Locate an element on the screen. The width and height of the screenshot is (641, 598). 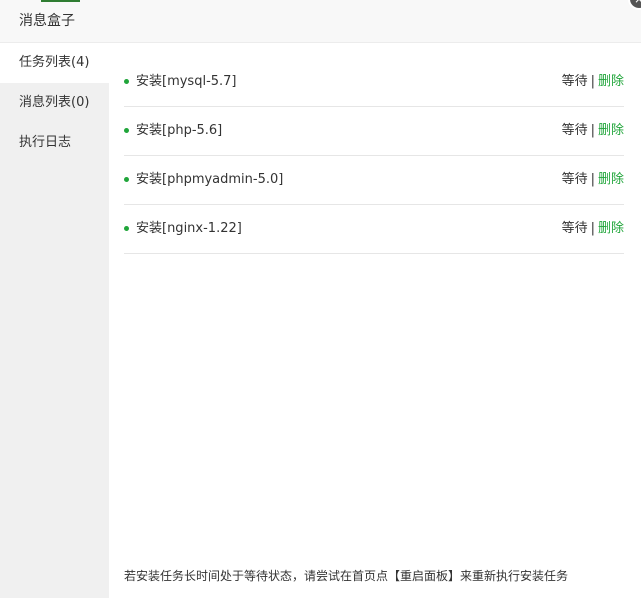
task-name: 安装[phpmyadmin-5.0] is located at coordinates (210, 179).